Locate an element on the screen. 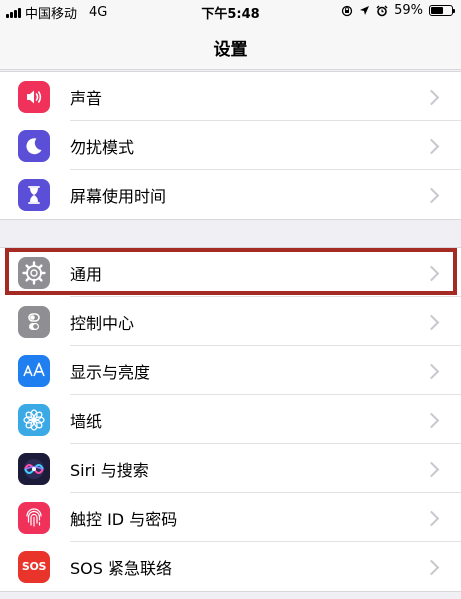  nav-bar: 设置 is located at coordinates (230, 46).